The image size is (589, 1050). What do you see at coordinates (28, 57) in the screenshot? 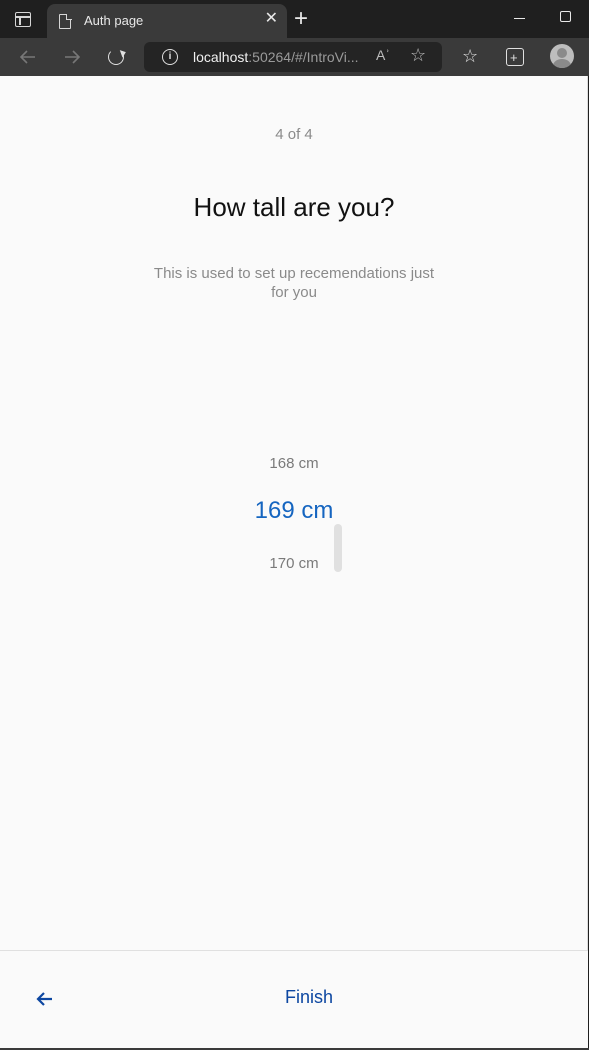
I see `back-icon` at bounding box center [28, 57].